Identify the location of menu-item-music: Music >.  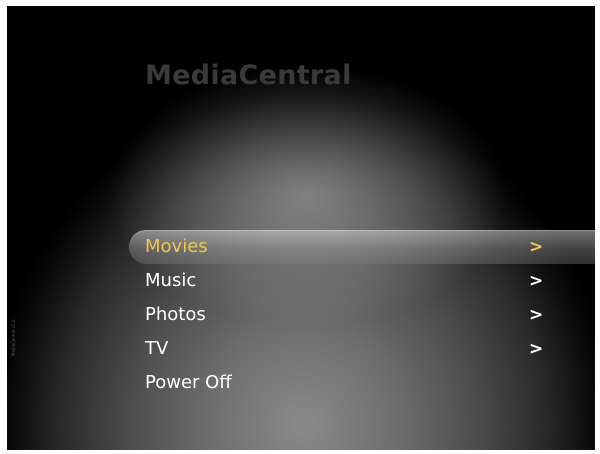
(301, 281).